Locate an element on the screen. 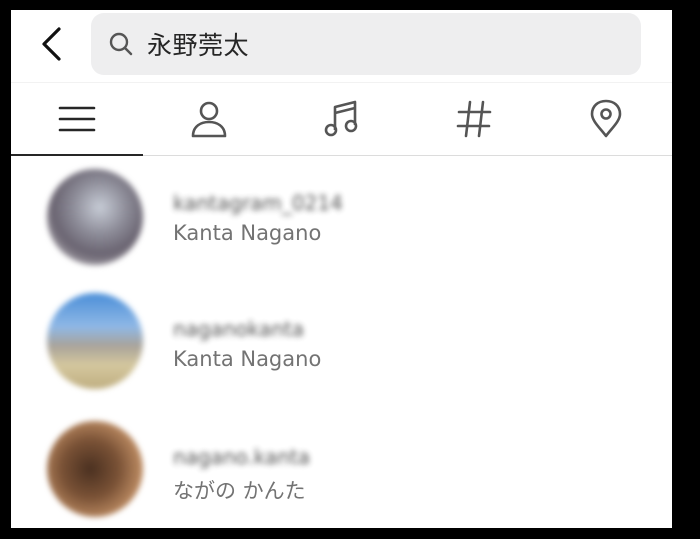  search-header: 永野莞太 is located at coordinates (341, 46).